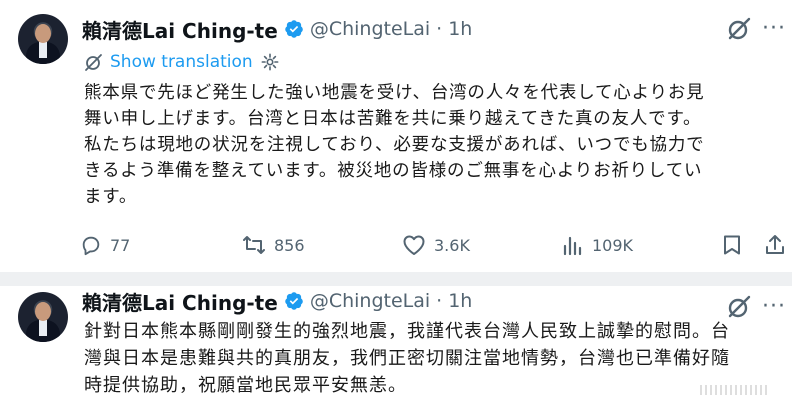 The width and height of the screenshot is (792, 411). Describe the element at coordinates (732, 245) in the screenshot. I see `bookmark-icon` at that location.